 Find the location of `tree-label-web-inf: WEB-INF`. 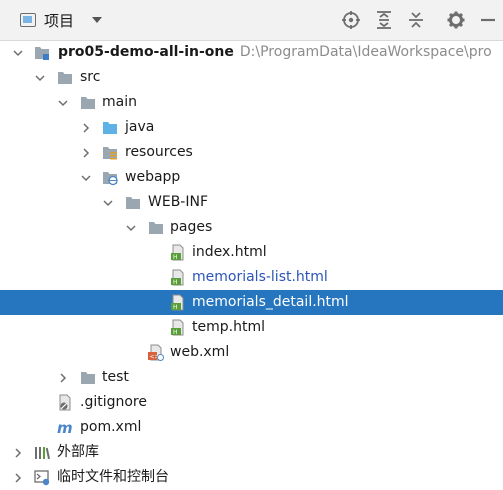

tree-label-web-inf: WEB-INF is located at coordinates (178, 202).